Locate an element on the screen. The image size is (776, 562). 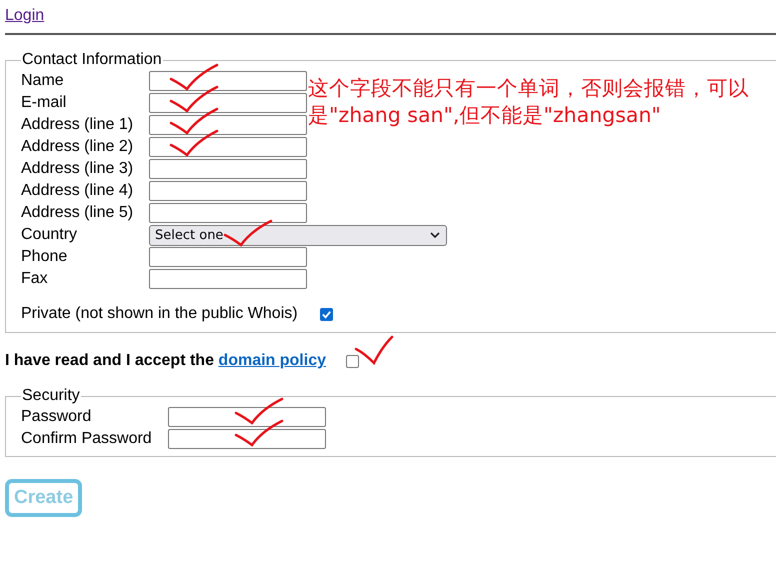
field-label: Fax is located at coordinates (35, 279).